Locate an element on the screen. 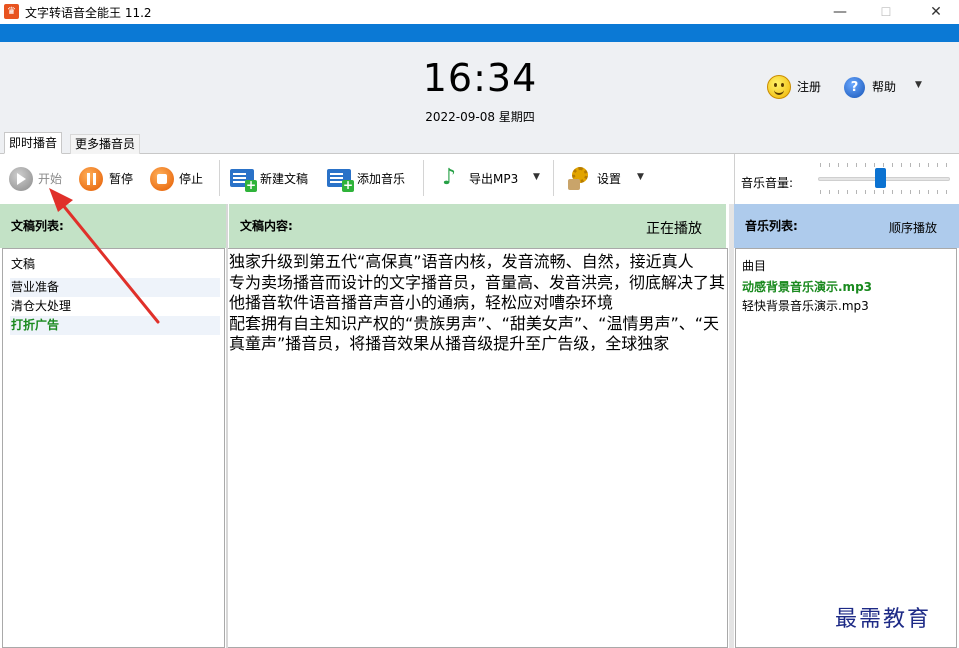 The height and width of the screenshot is (648, 959). doc-list-column-header: 文稿 is located at coordinates (23, 264).